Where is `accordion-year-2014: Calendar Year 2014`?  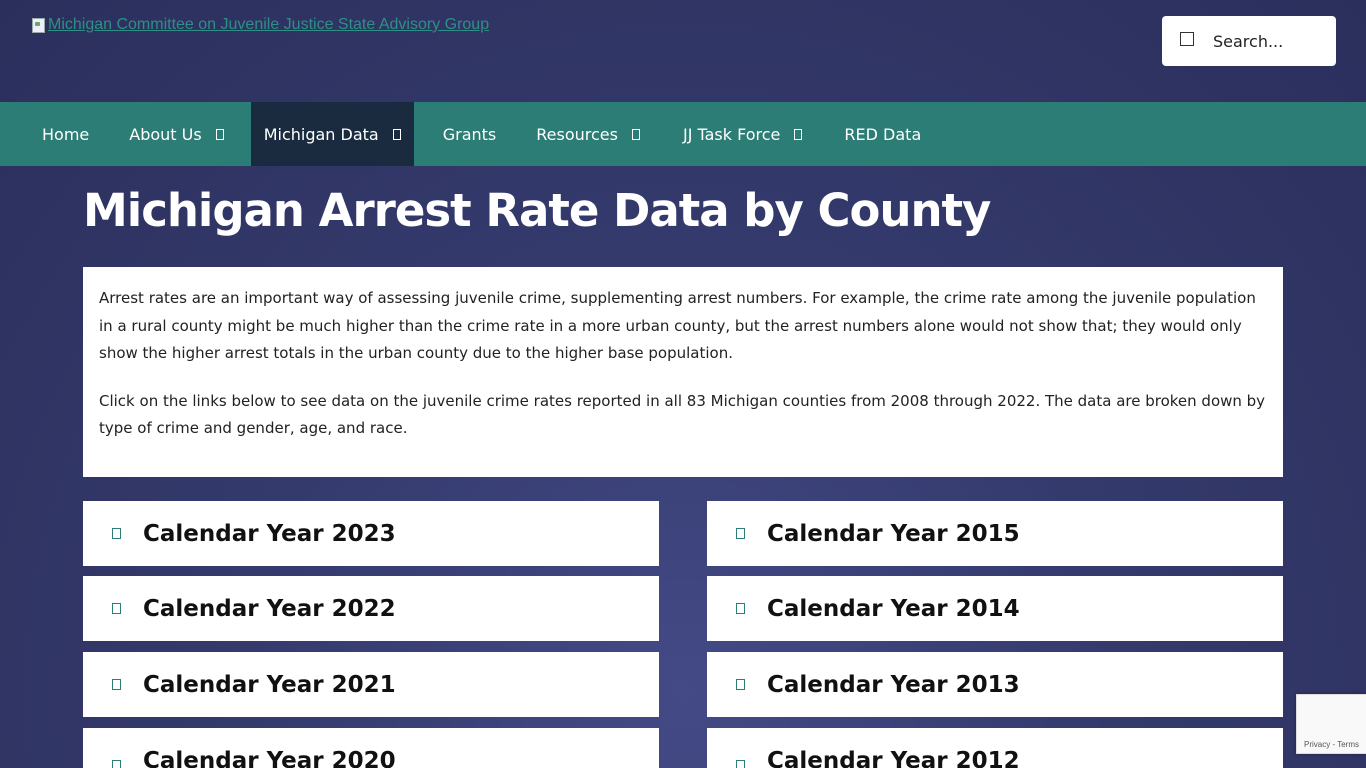
accordion-year-2014: Calendar Year 2014 is located at coordinates (995, 608).